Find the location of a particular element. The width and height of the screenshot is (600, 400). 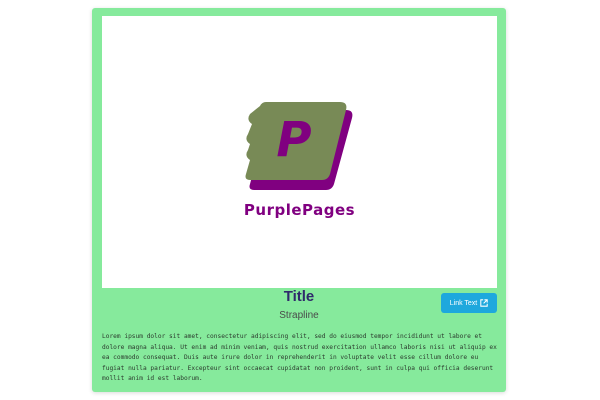

external-link-icon is located at coordinates (484, 303).